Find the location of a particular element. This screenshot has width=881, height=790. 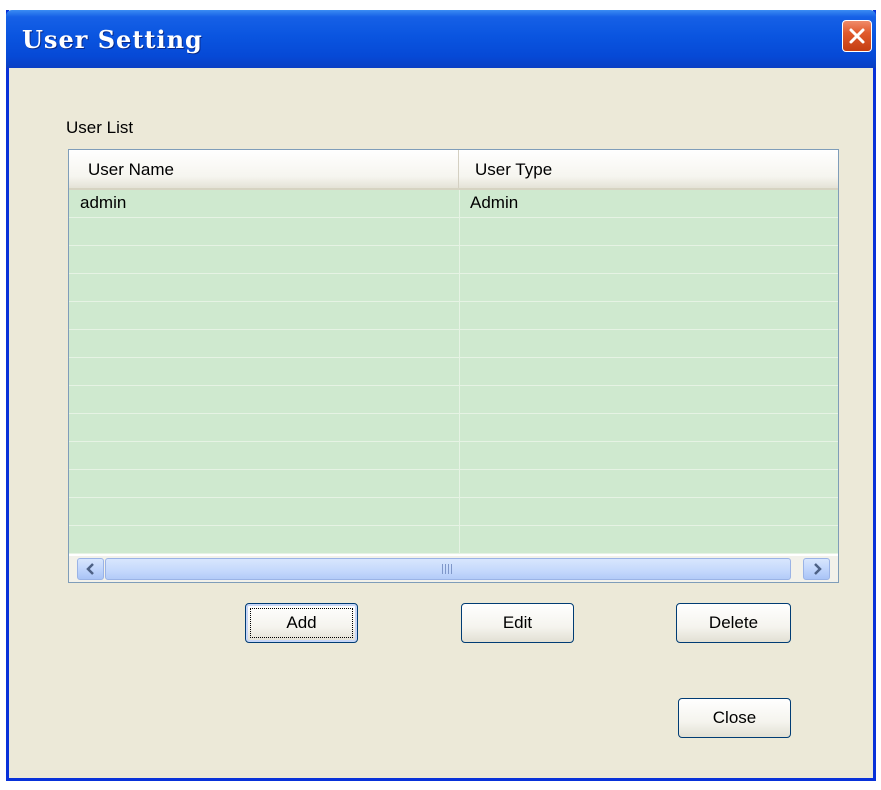

scroll-left-button is located at coordinates (90, 569).